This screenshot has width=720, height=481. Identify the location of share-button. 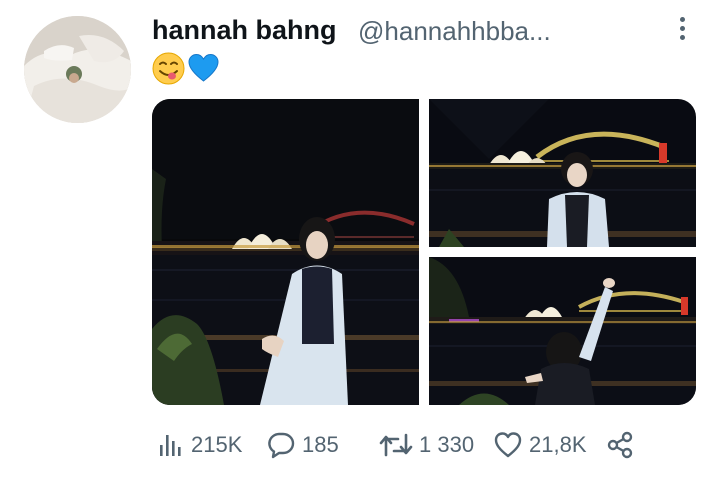
(620, 445).